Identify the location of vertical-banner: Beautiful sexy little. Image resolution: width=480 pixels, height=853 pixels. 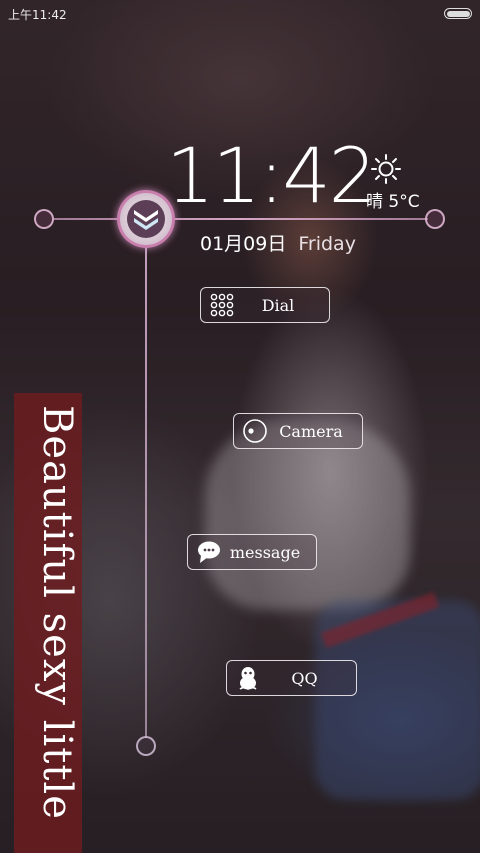
(48, 623).